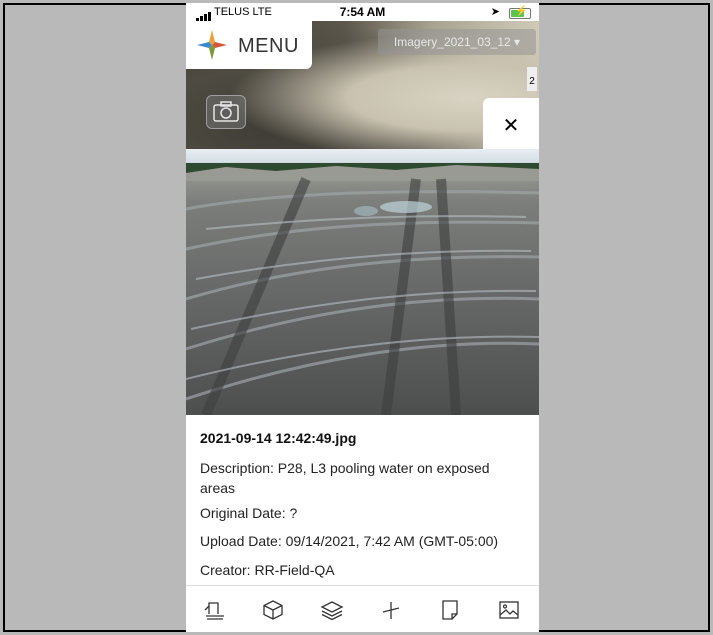 The height and width of the screenshot is (635, 713). What do you see at coordinates (215, 610) in the screenshot?
I see `survey-icon` at bounding box center [215, 610].